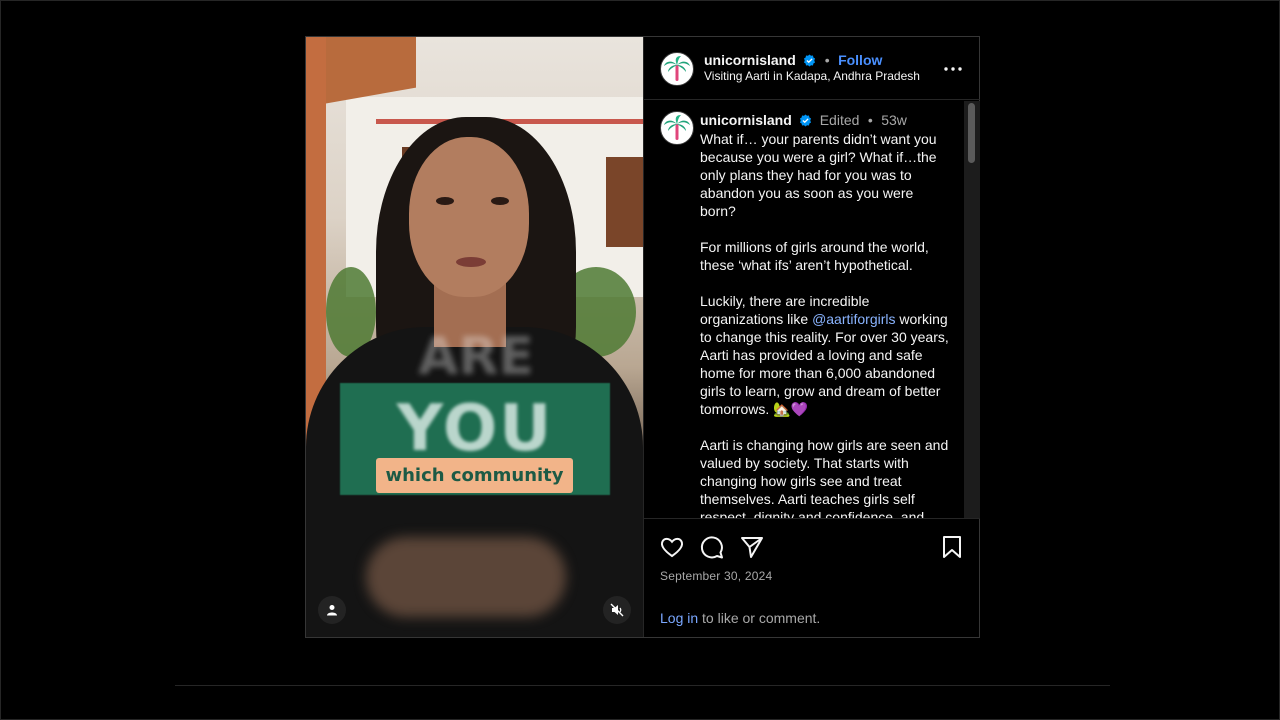  I want to click on follow-button: Follow, so click(860, 60).